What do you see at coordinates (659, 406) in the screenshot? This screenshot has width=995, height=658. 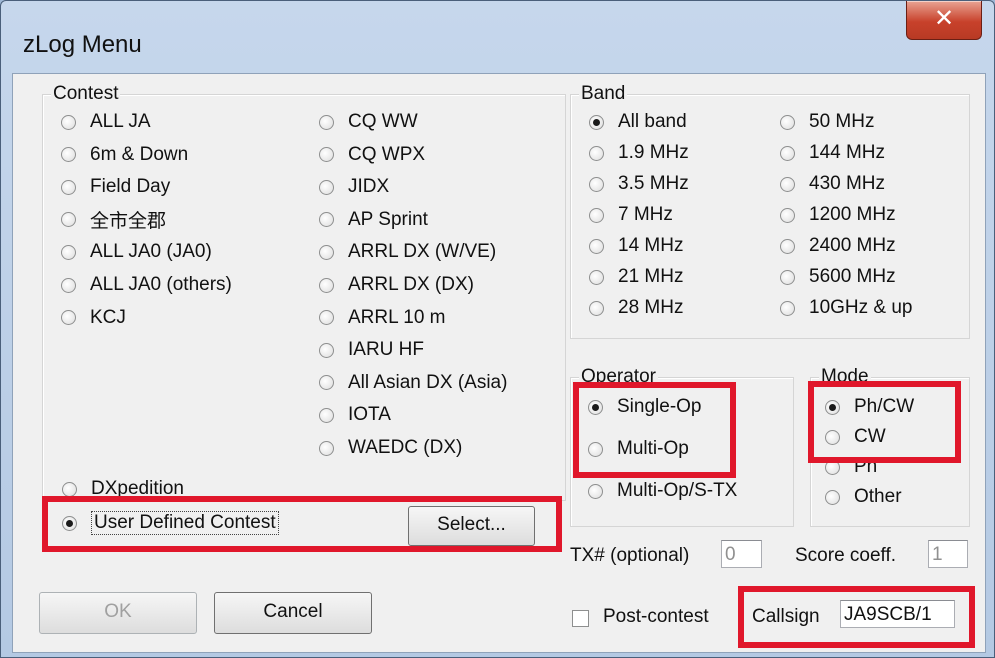 I see `radio-option-label: Single-Op` at bounding box center [659, 406].